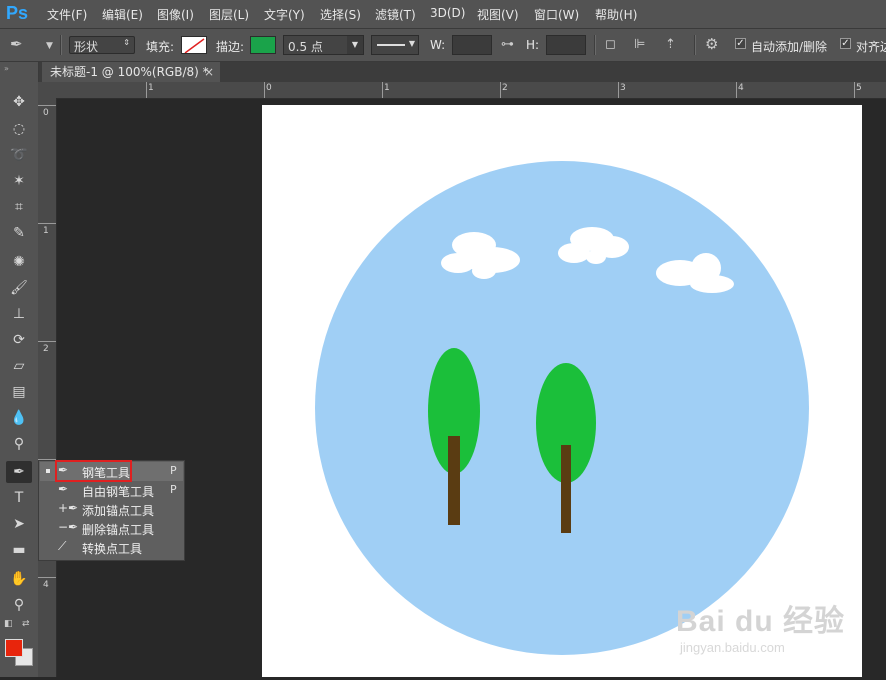 This screenshot has width=886, height=680. Describe the element at coordinates (323, 45) in the screenshot. I see `stroke-width-field: 0.5 点 ▼` at that location.